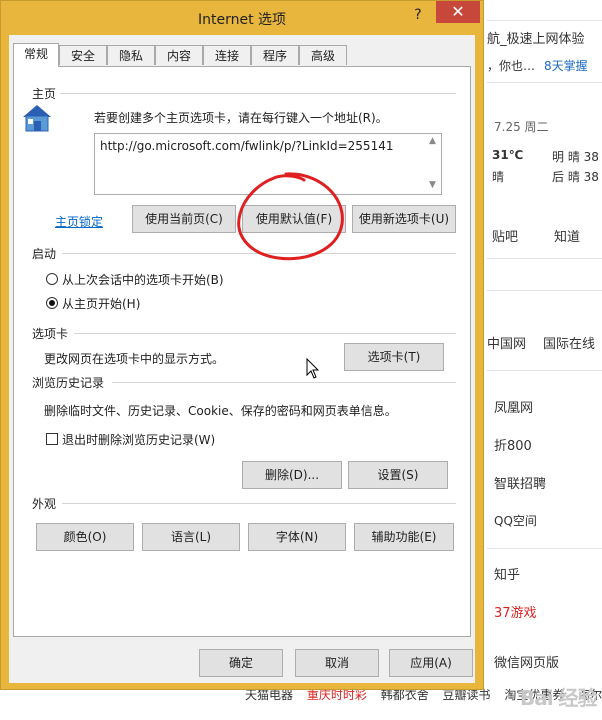  I want to click on radio-homepage, so click(52, 303).